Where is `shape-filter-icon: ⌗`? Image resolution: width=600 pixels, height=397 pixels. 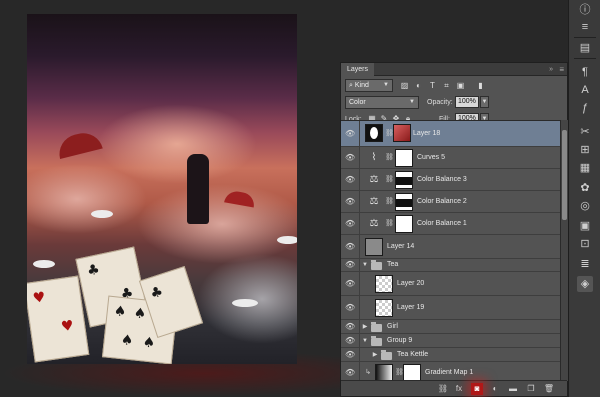 shape-filter-icon: ⌗ is located at coordinates (446, 85).